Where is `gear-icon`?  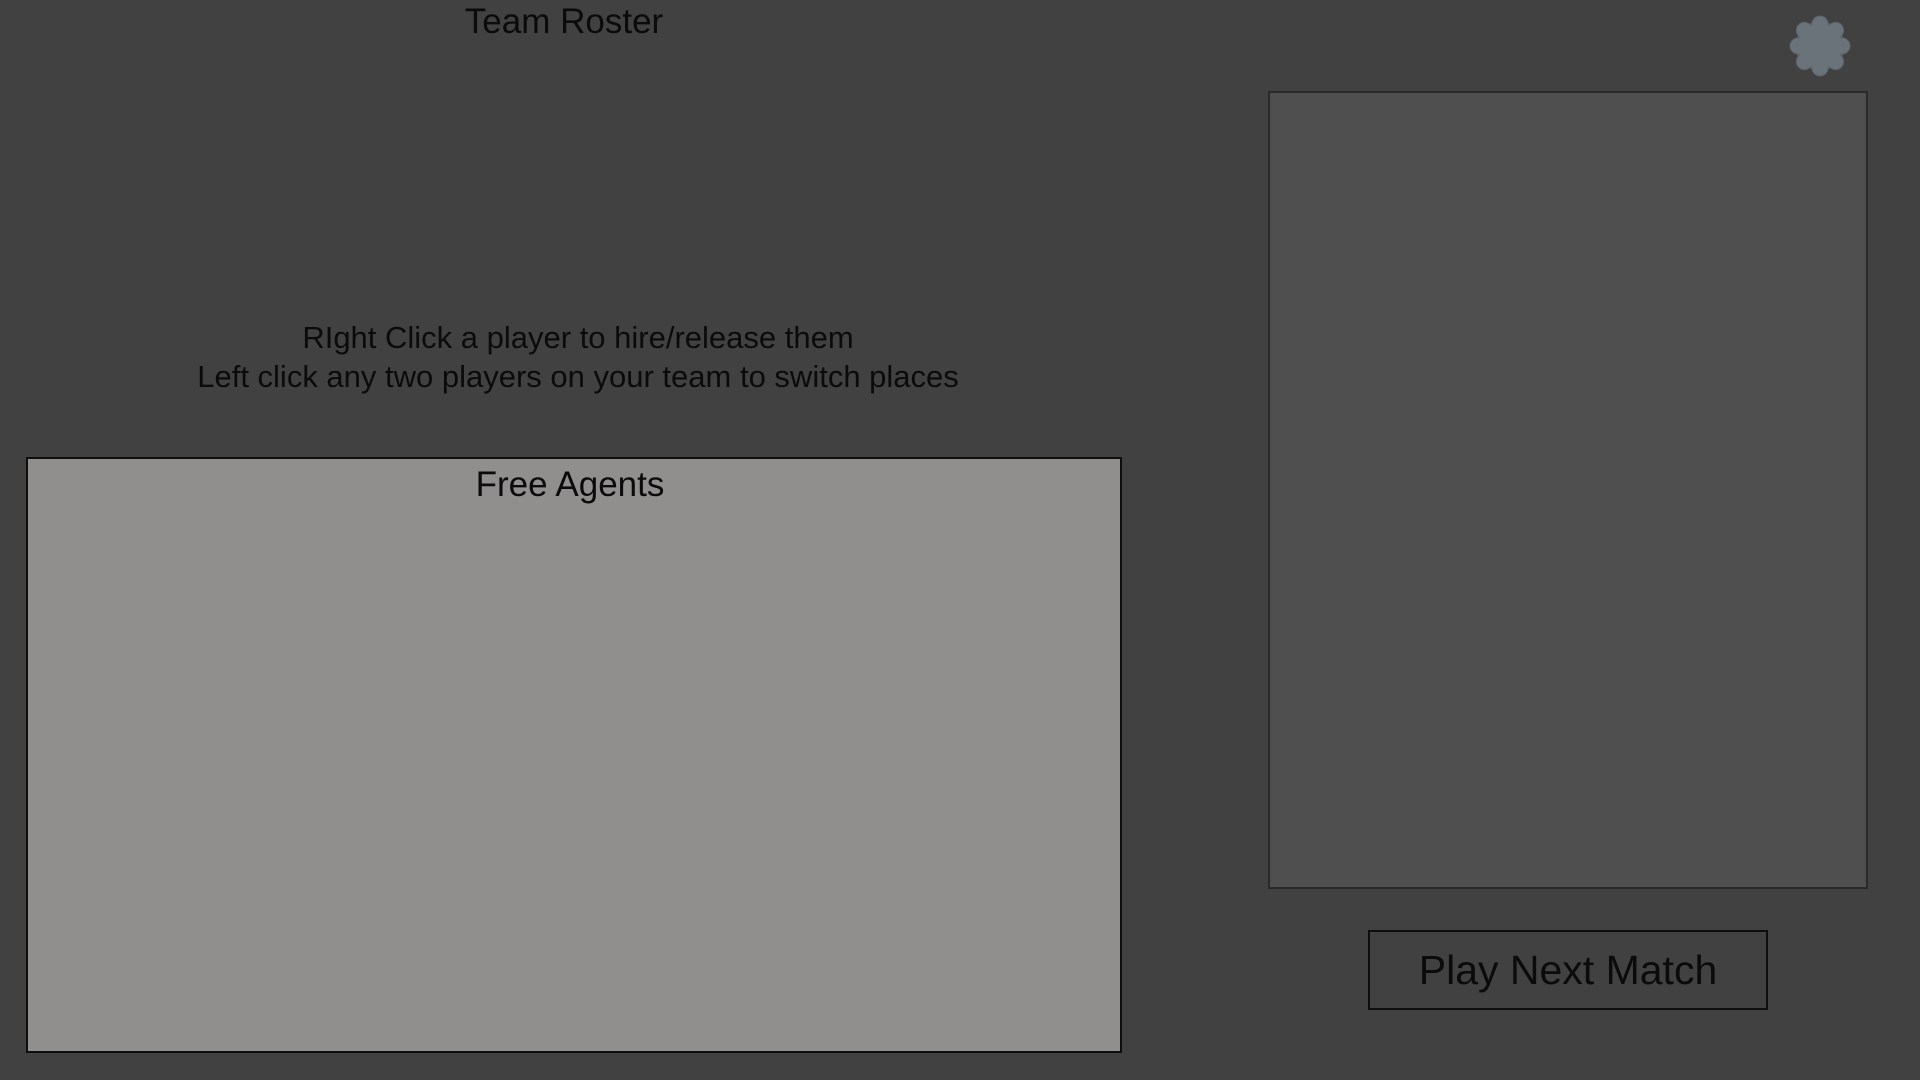
gear-icon is located at coordinates (1820, 46).